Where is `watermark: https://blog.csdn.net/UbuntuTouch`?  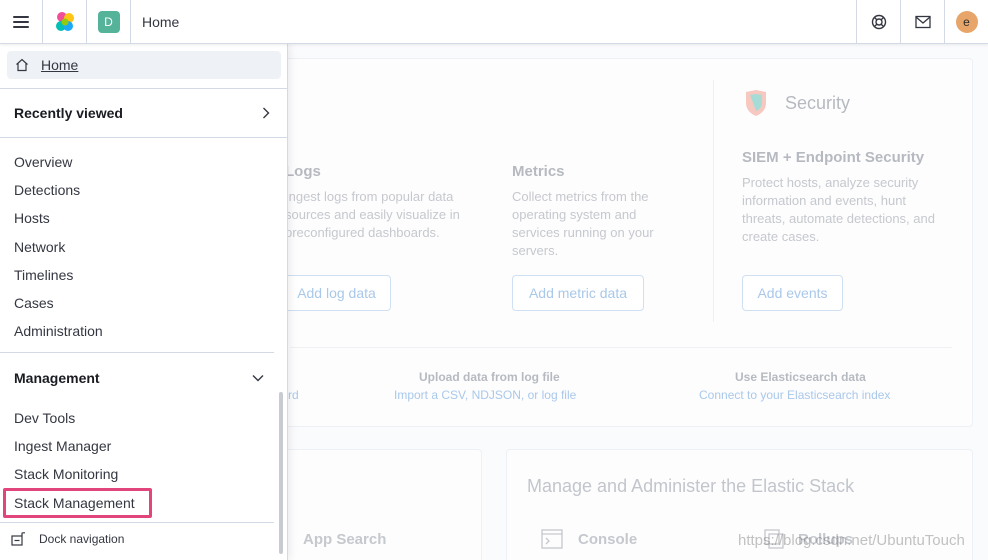
watermark: https://blog.csdn.net/UbuntuTouch is located at coordinates (851, 540).